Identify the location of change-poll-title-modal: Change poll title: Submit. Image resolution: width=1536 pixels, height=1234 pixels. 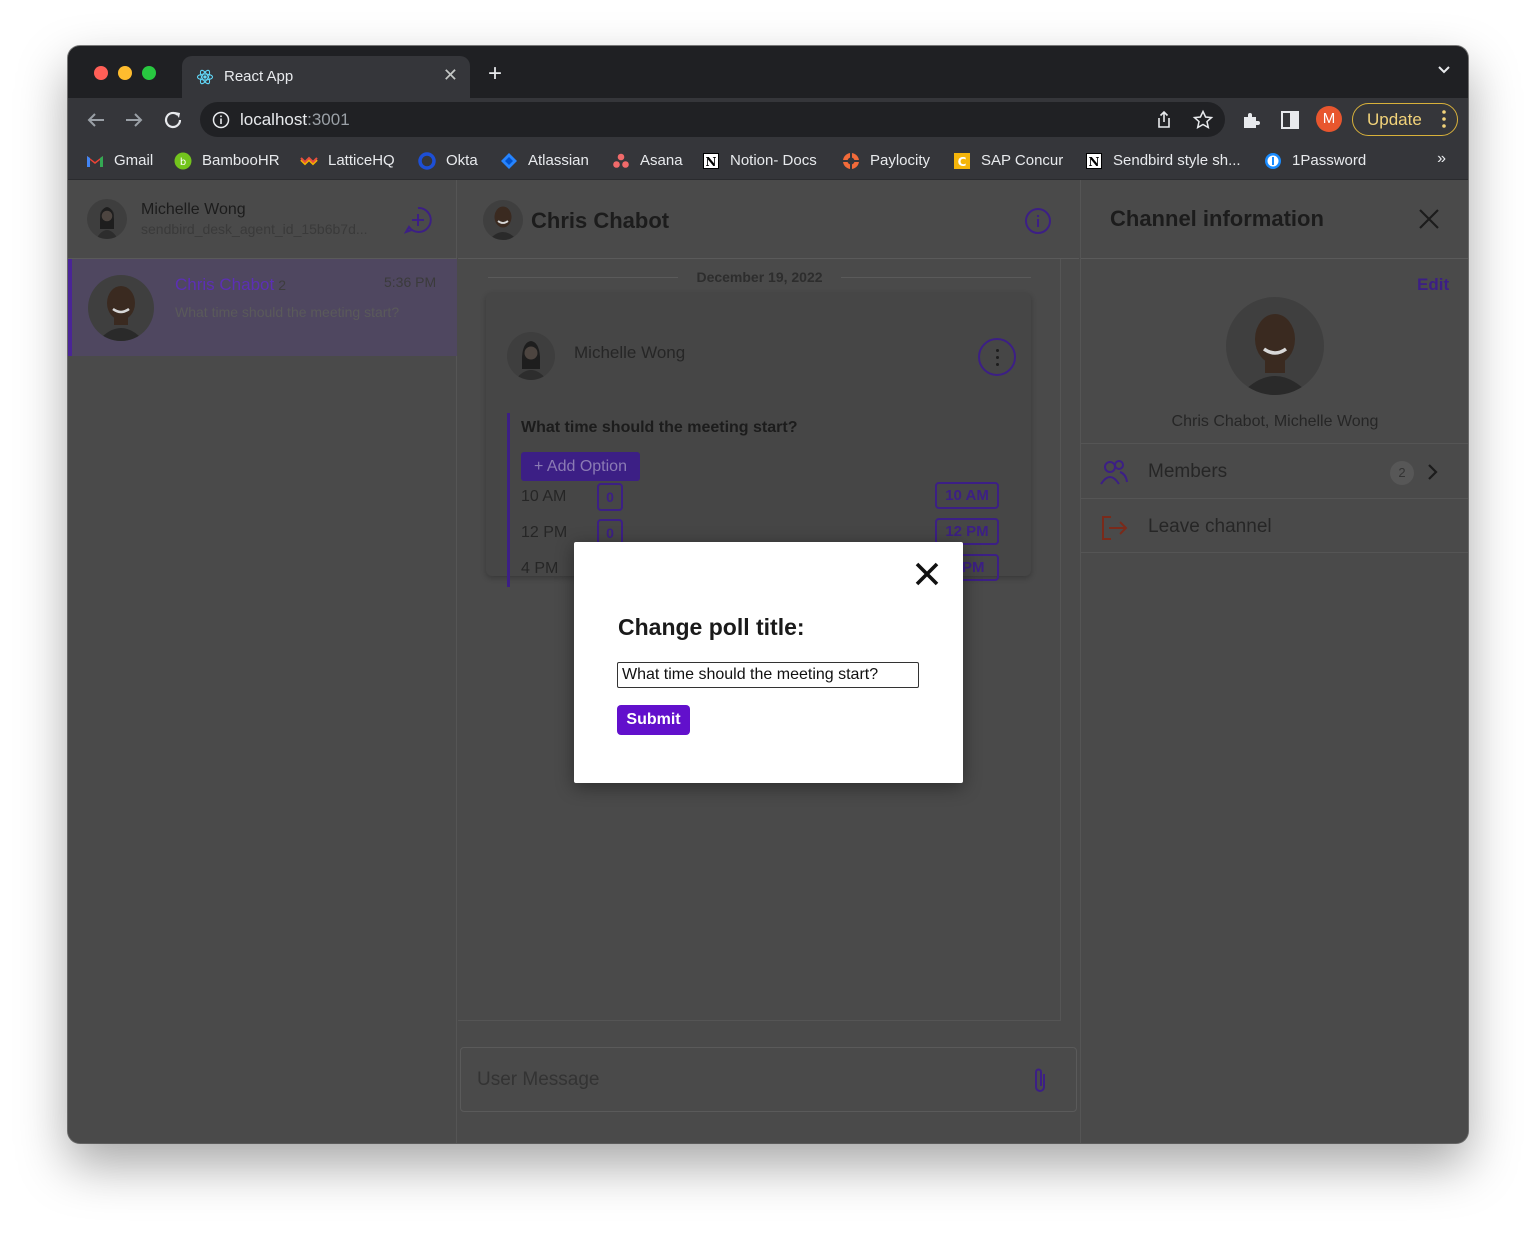
(768, 662).